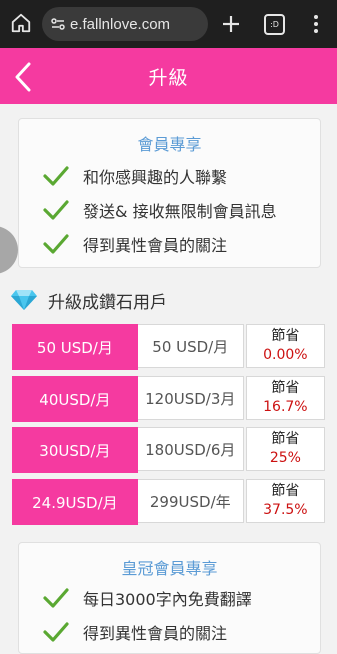 The height and width of the screenshot is (654, 337). What do you see at coordinates (285, 407) in the screenshot?
I see `savings-percent: 16.7%` at bounding box center [285, 407].